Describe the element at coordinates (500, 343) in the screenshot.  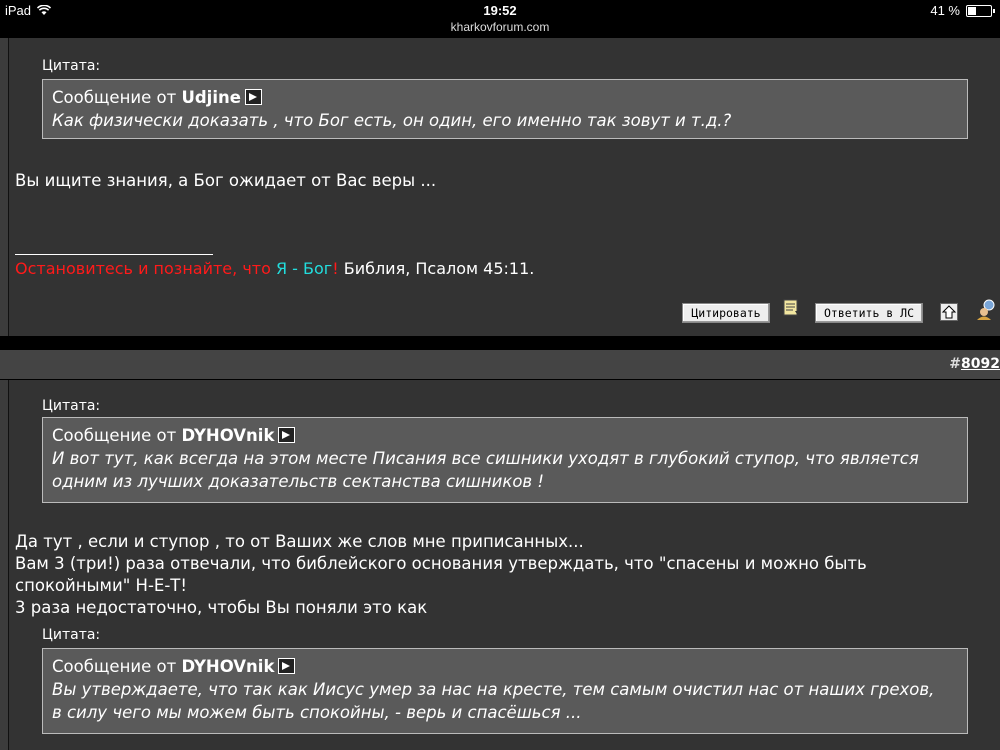
I see `post-separator` at that location.